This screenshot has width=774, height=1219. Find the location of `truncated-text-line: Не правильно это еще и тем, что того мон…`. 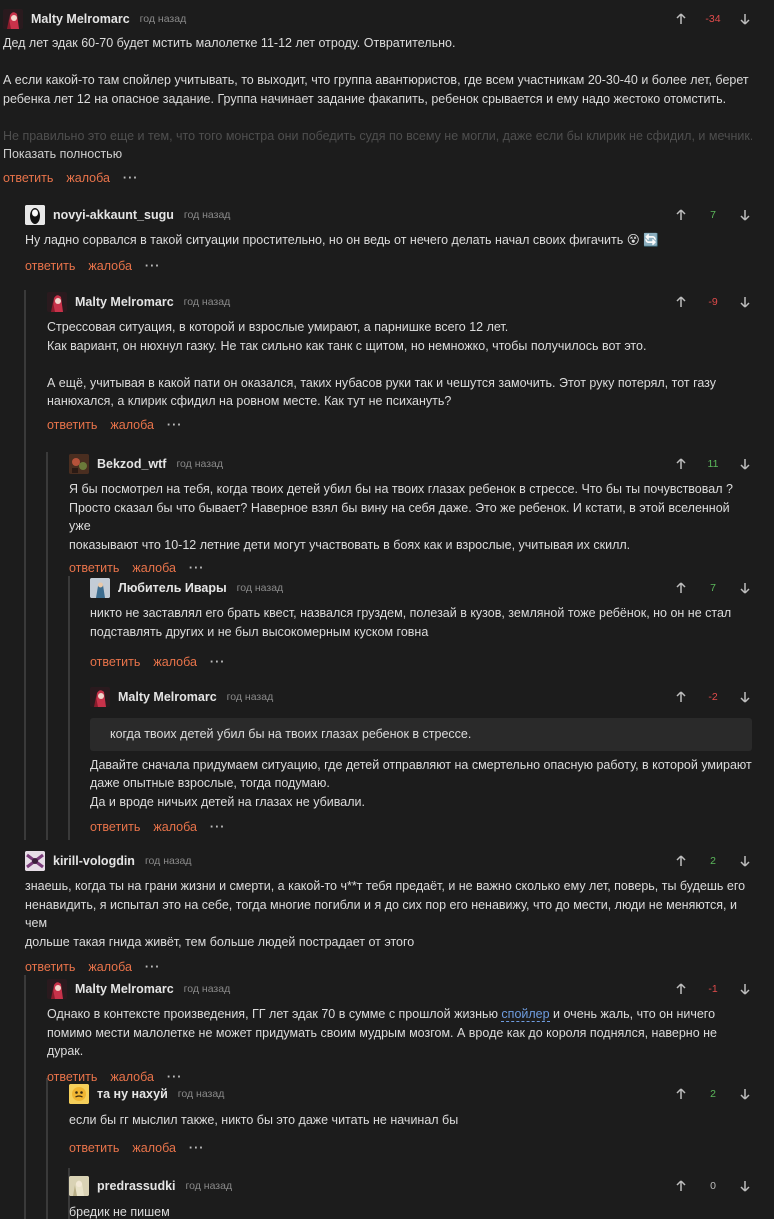

truncated-text-line: Не правильно это еще и тем, что того мон… is located at coordinates (377, 135).